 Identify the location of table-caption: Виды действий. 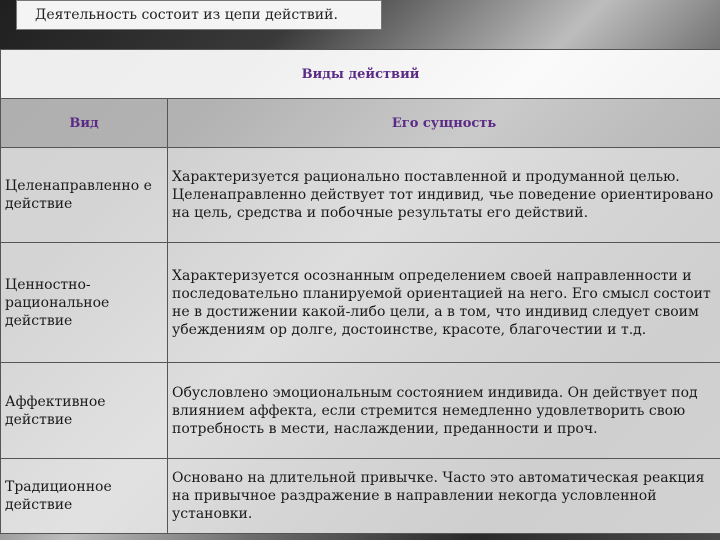
(360, 74).